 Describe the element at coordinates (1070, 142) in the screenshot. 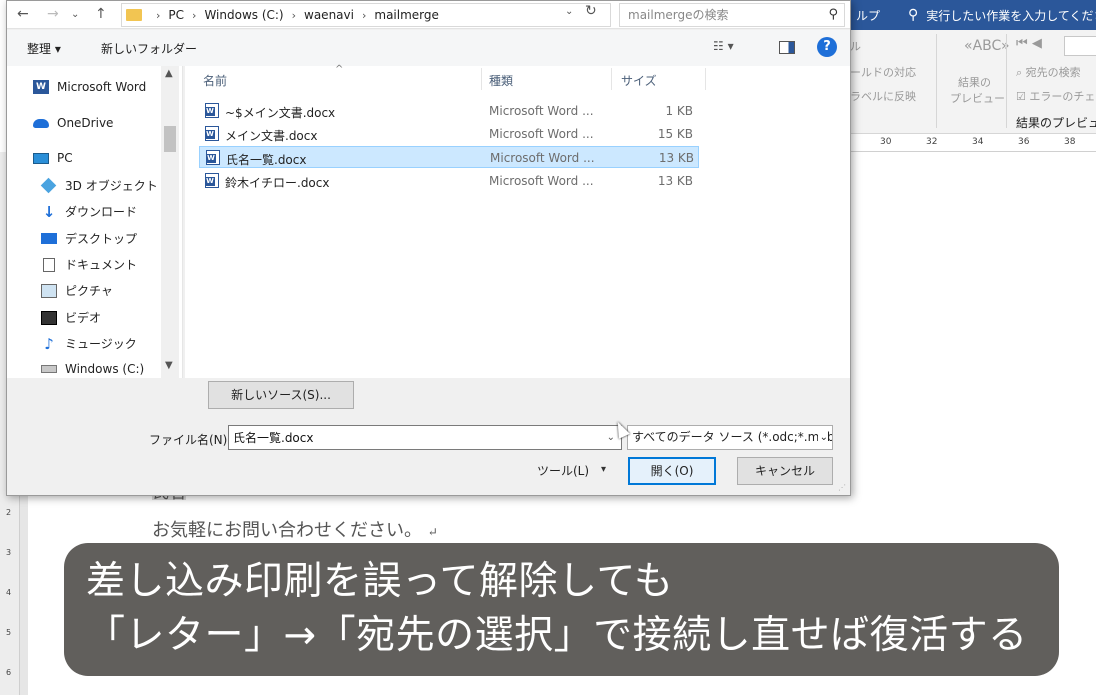

I see `ruler-mark: 38` at that location.